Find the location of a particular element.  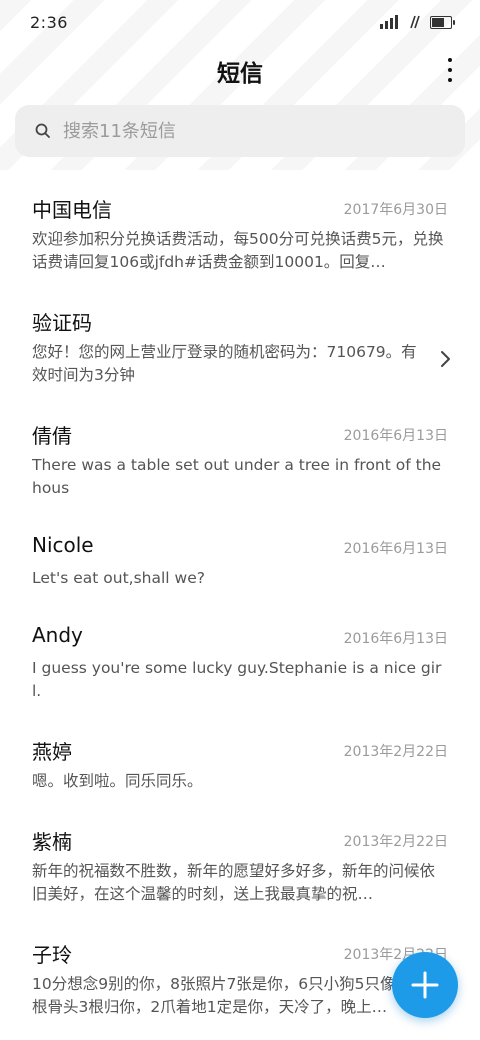

message-sender: Andy is located at coordinates (57, 635).